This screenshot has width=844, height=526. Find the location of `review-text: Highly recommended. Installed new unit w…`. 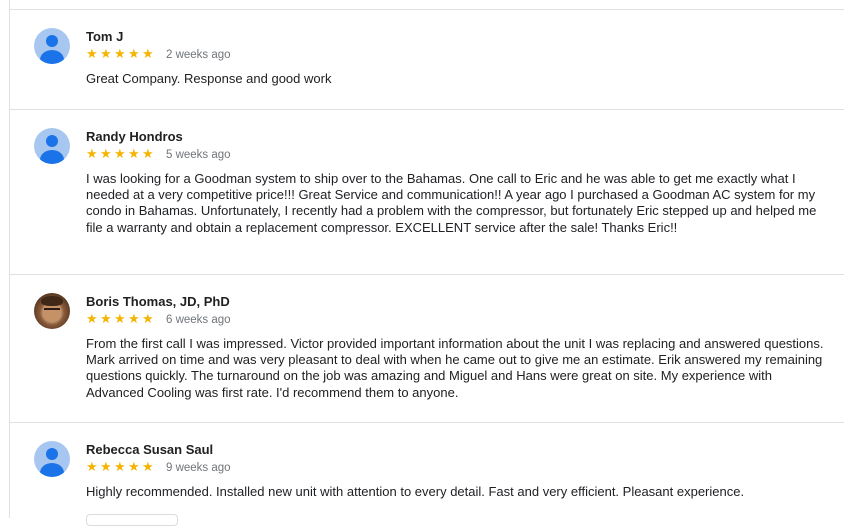

review-text: Highly recommended. Installed new unit w… is located at coordinates (415, 491).